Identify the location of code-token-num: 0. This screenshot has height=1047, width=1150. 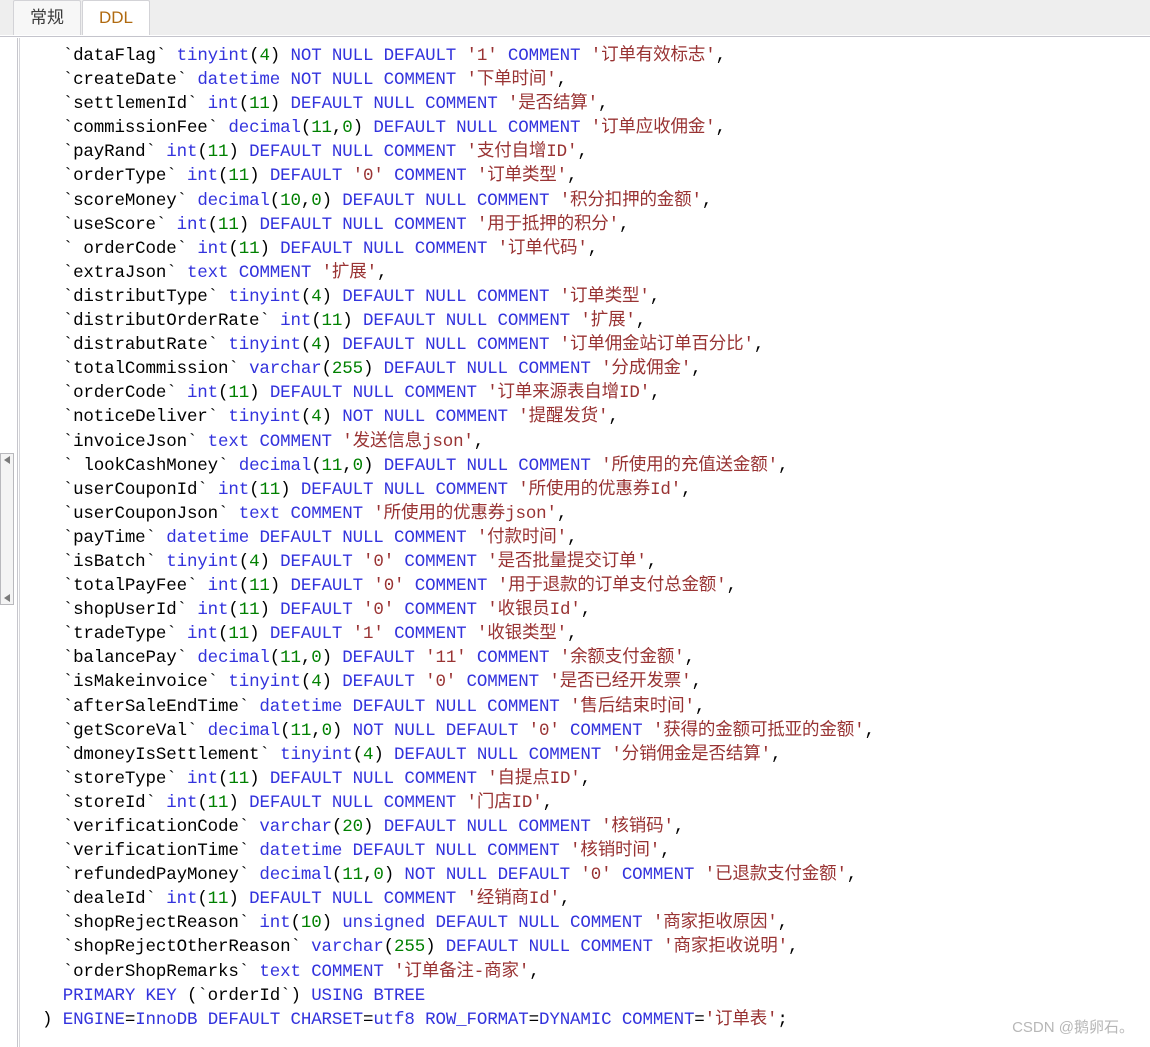
(358, 465).